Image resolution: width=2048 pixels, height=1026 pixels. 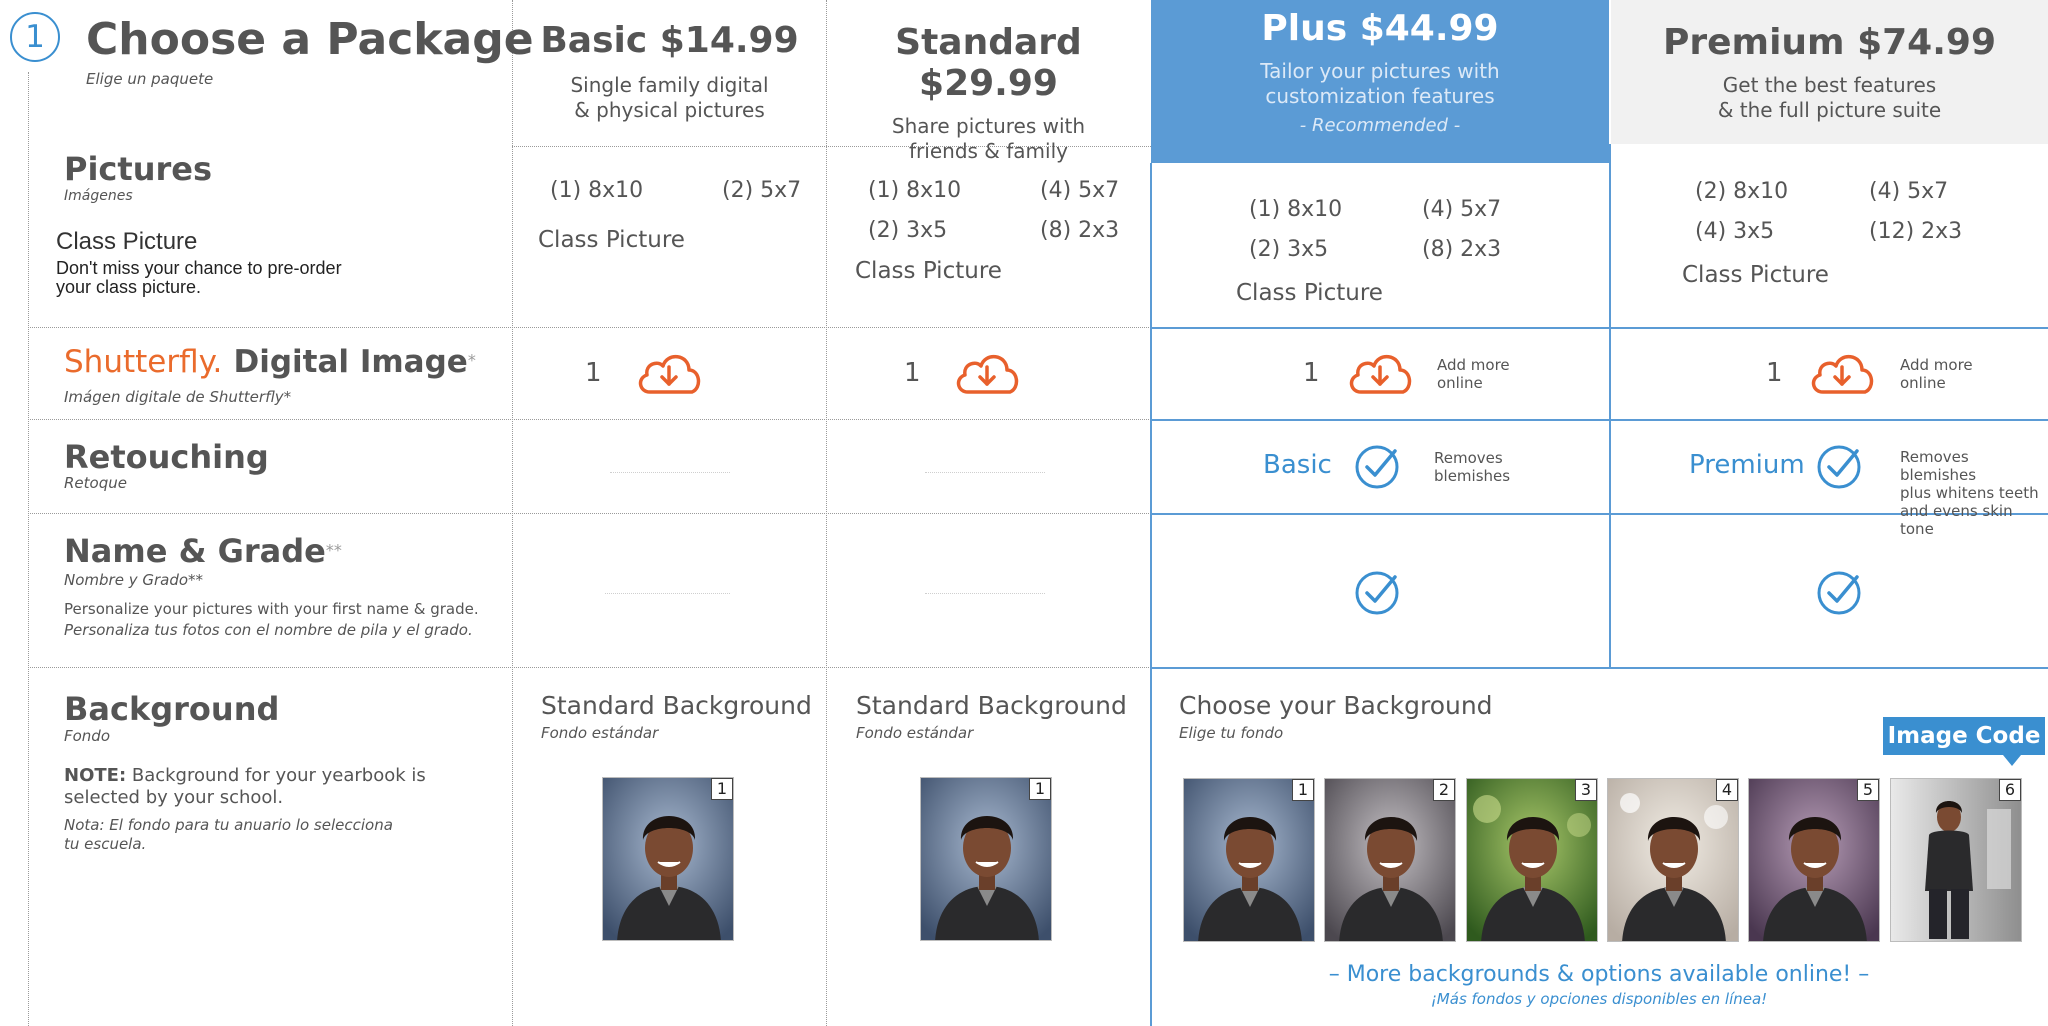 What do you see at coordinates (138, 169) in the screenshot?
I see `pictures-title: Pictures` at bounding box center [138, 169].